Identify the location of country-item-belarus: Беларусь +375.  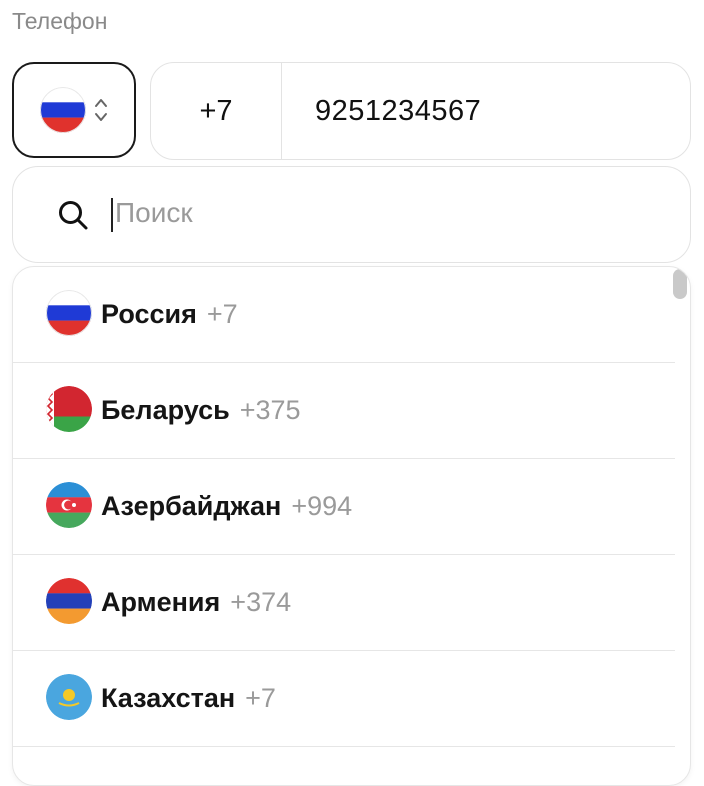
(344, 411).